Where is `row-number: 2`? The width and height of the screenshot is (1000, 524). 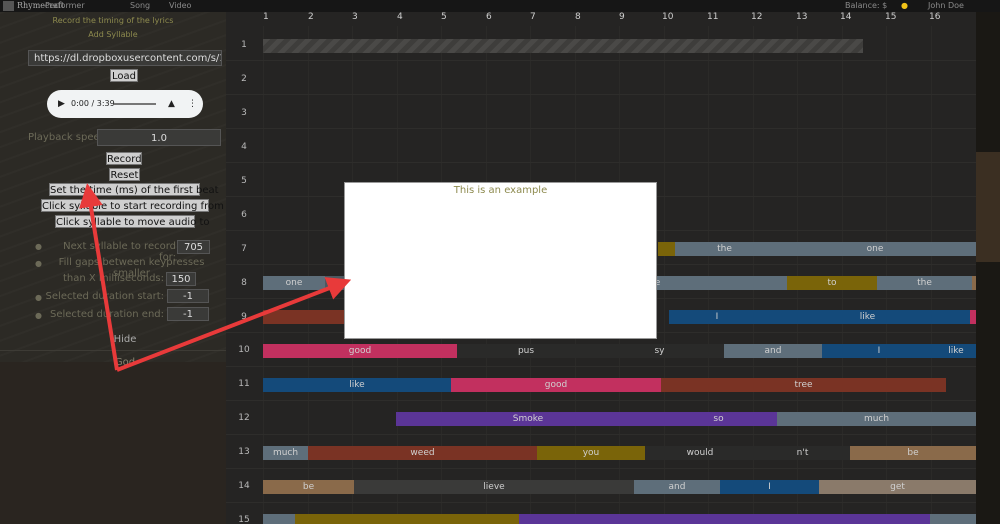
row-number: 2 is located at coordinates (244, 79).